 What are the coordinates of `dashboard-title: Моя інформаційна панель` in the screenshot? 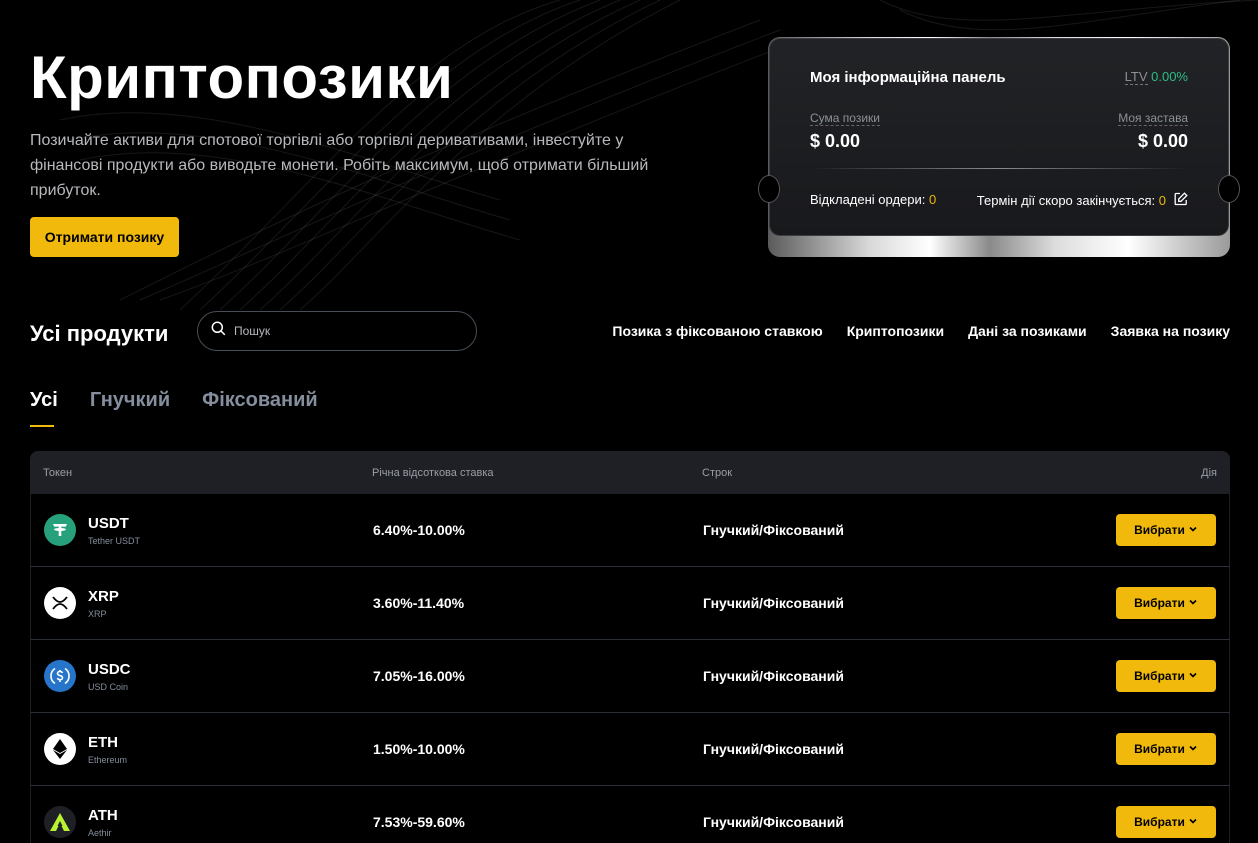 It's located at (908, 77).